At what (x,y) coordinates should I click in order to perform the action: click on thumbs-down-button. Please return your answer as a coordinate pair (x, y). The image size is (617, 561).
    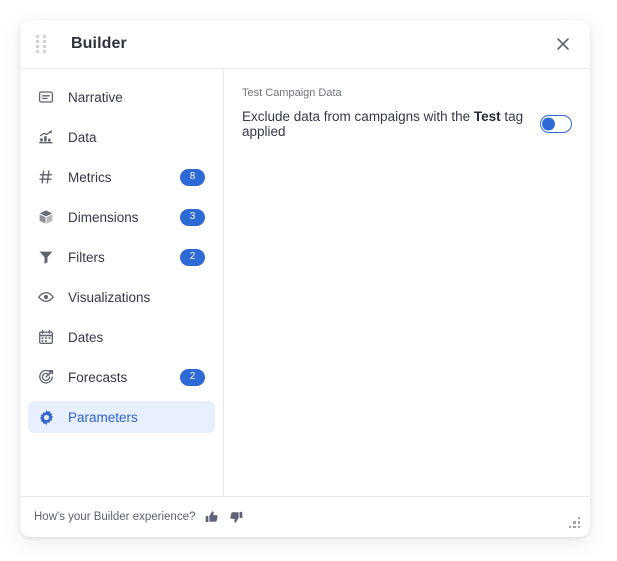
    Looking at the image, I should click on (236, 517).